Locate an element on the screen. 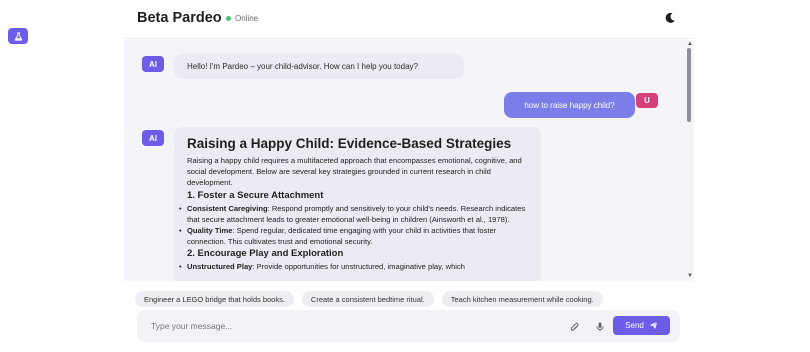  theme-toggle-button is located at coordinates (670, 18).